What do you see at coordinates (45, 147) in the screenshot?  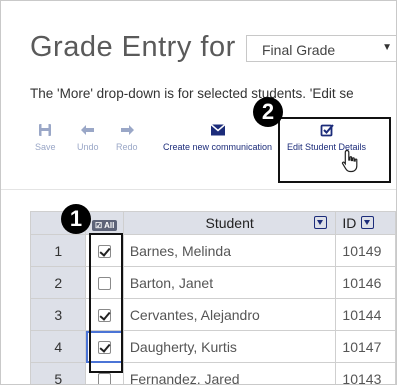 I see `save-label: Save` at bounding box center [45, 147].